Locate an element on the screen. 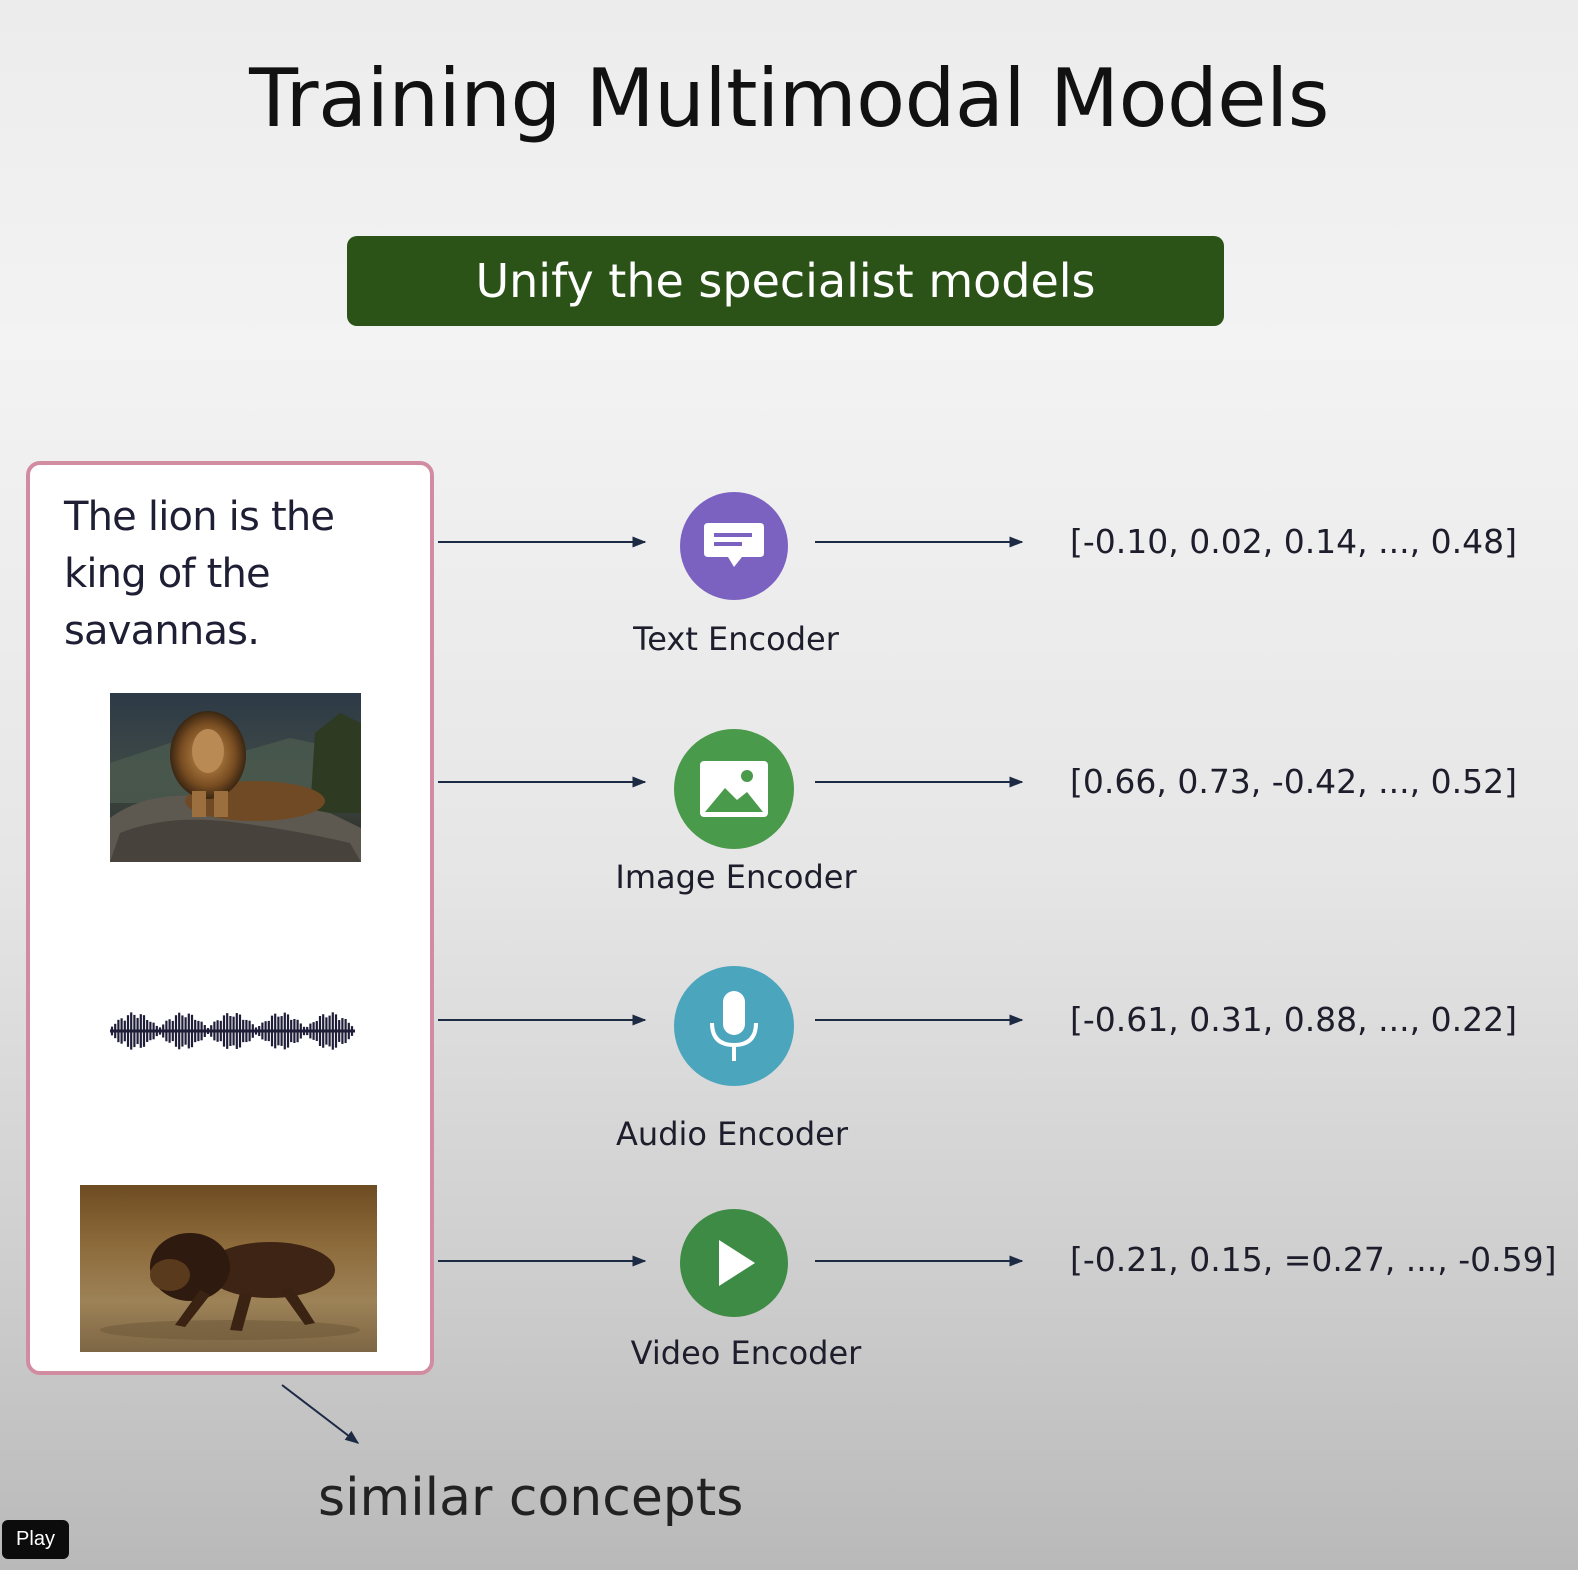 The height and width of the screenshot is (1570, 1578). chat-message-icon is located at coordinates (734, 545).